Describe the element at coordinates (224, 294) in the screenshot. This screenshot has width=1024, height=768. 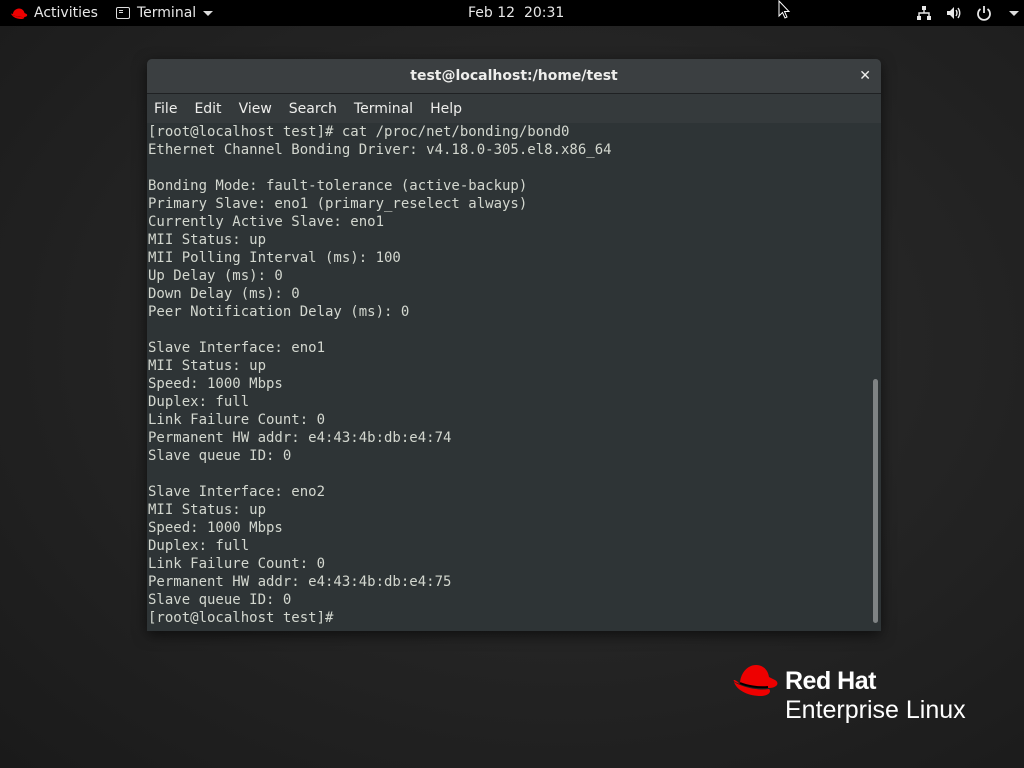
I see `terminal-line: Down Delay (ms): 0` at that location.